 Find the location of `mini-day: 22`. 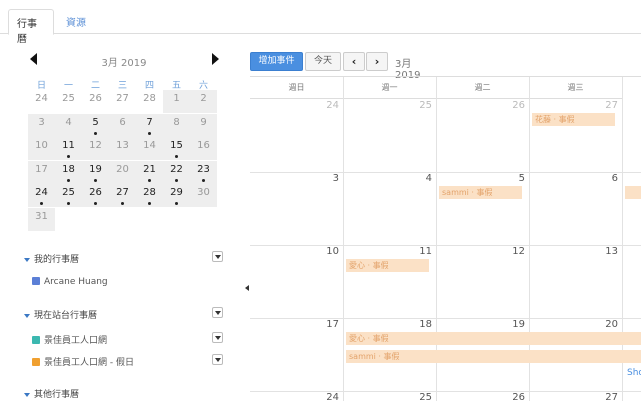

mini-day: 22 is located at coordinates (176, 172).